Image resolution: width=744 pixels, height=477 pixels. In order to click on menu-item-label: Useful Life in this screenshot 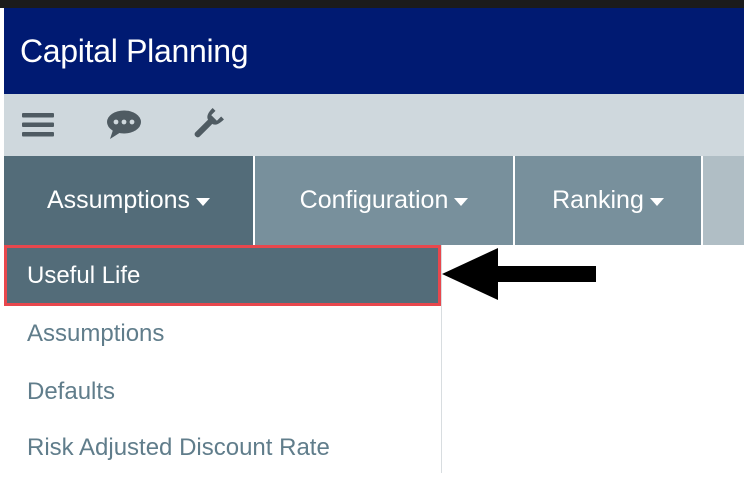, I will do `click(84, 275)`.